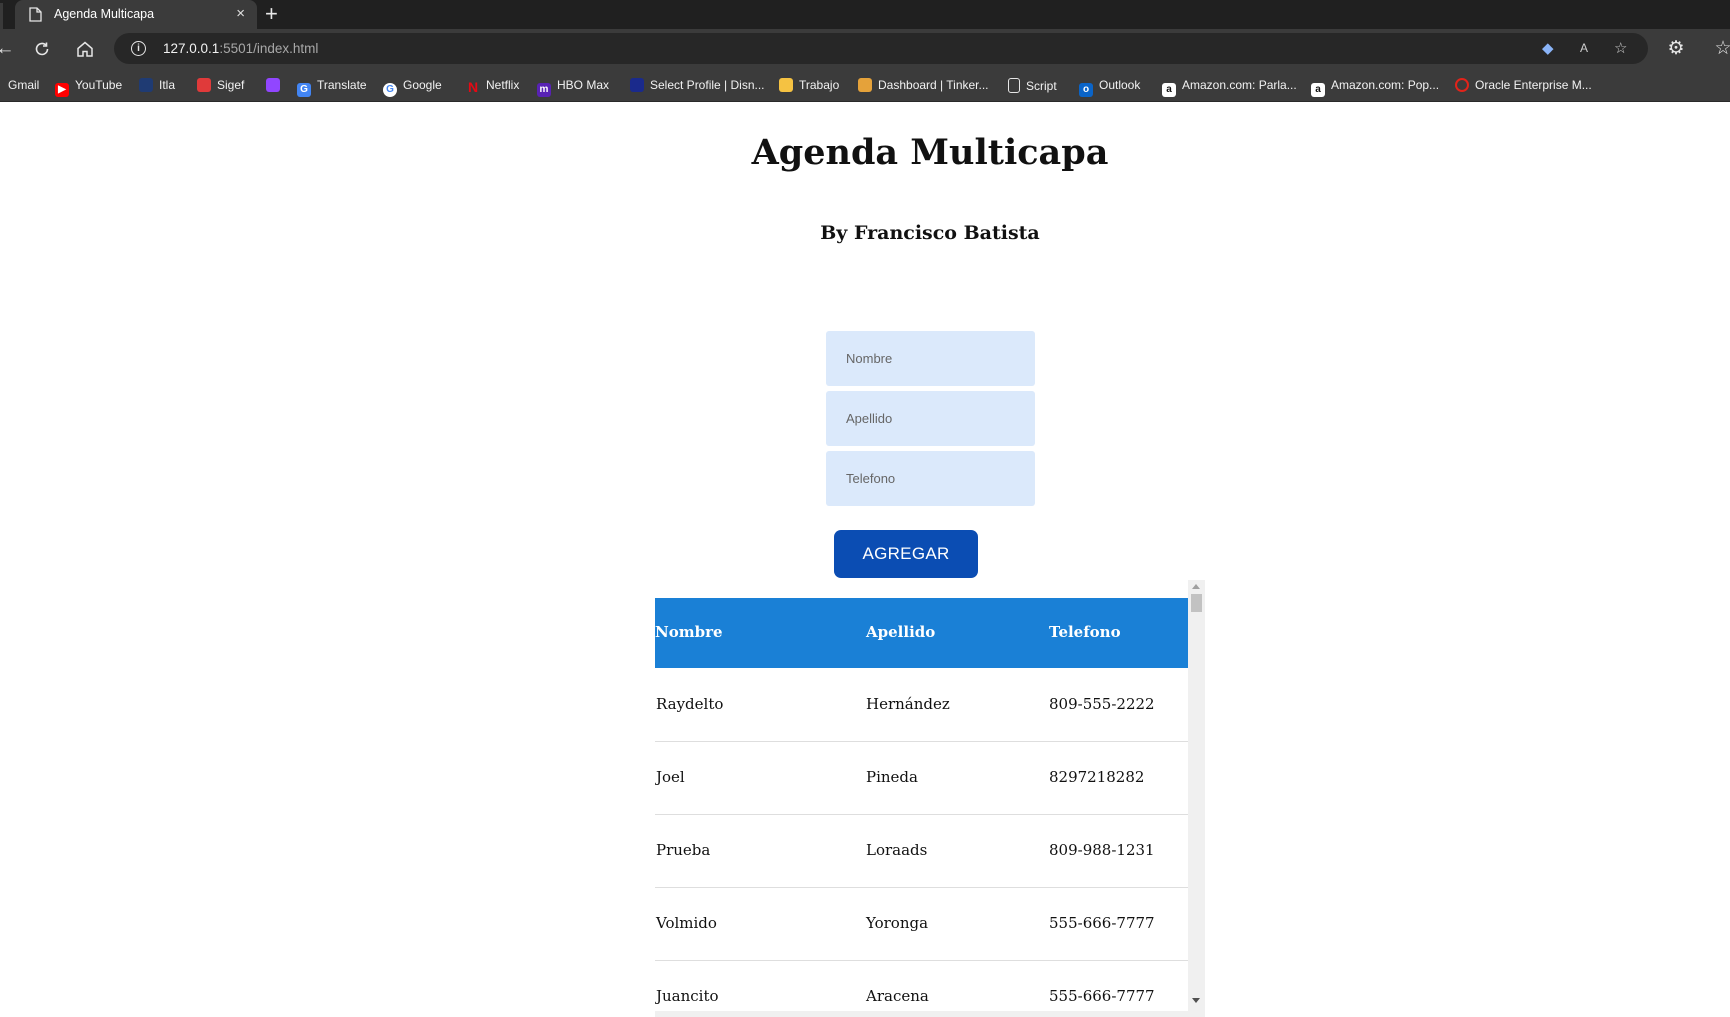 The width and height of the screenshot is (1730, 1017). Describe the element at coordinates (683, 850) in the screenshot. I see `cell-nombre: Prueba` at that location.